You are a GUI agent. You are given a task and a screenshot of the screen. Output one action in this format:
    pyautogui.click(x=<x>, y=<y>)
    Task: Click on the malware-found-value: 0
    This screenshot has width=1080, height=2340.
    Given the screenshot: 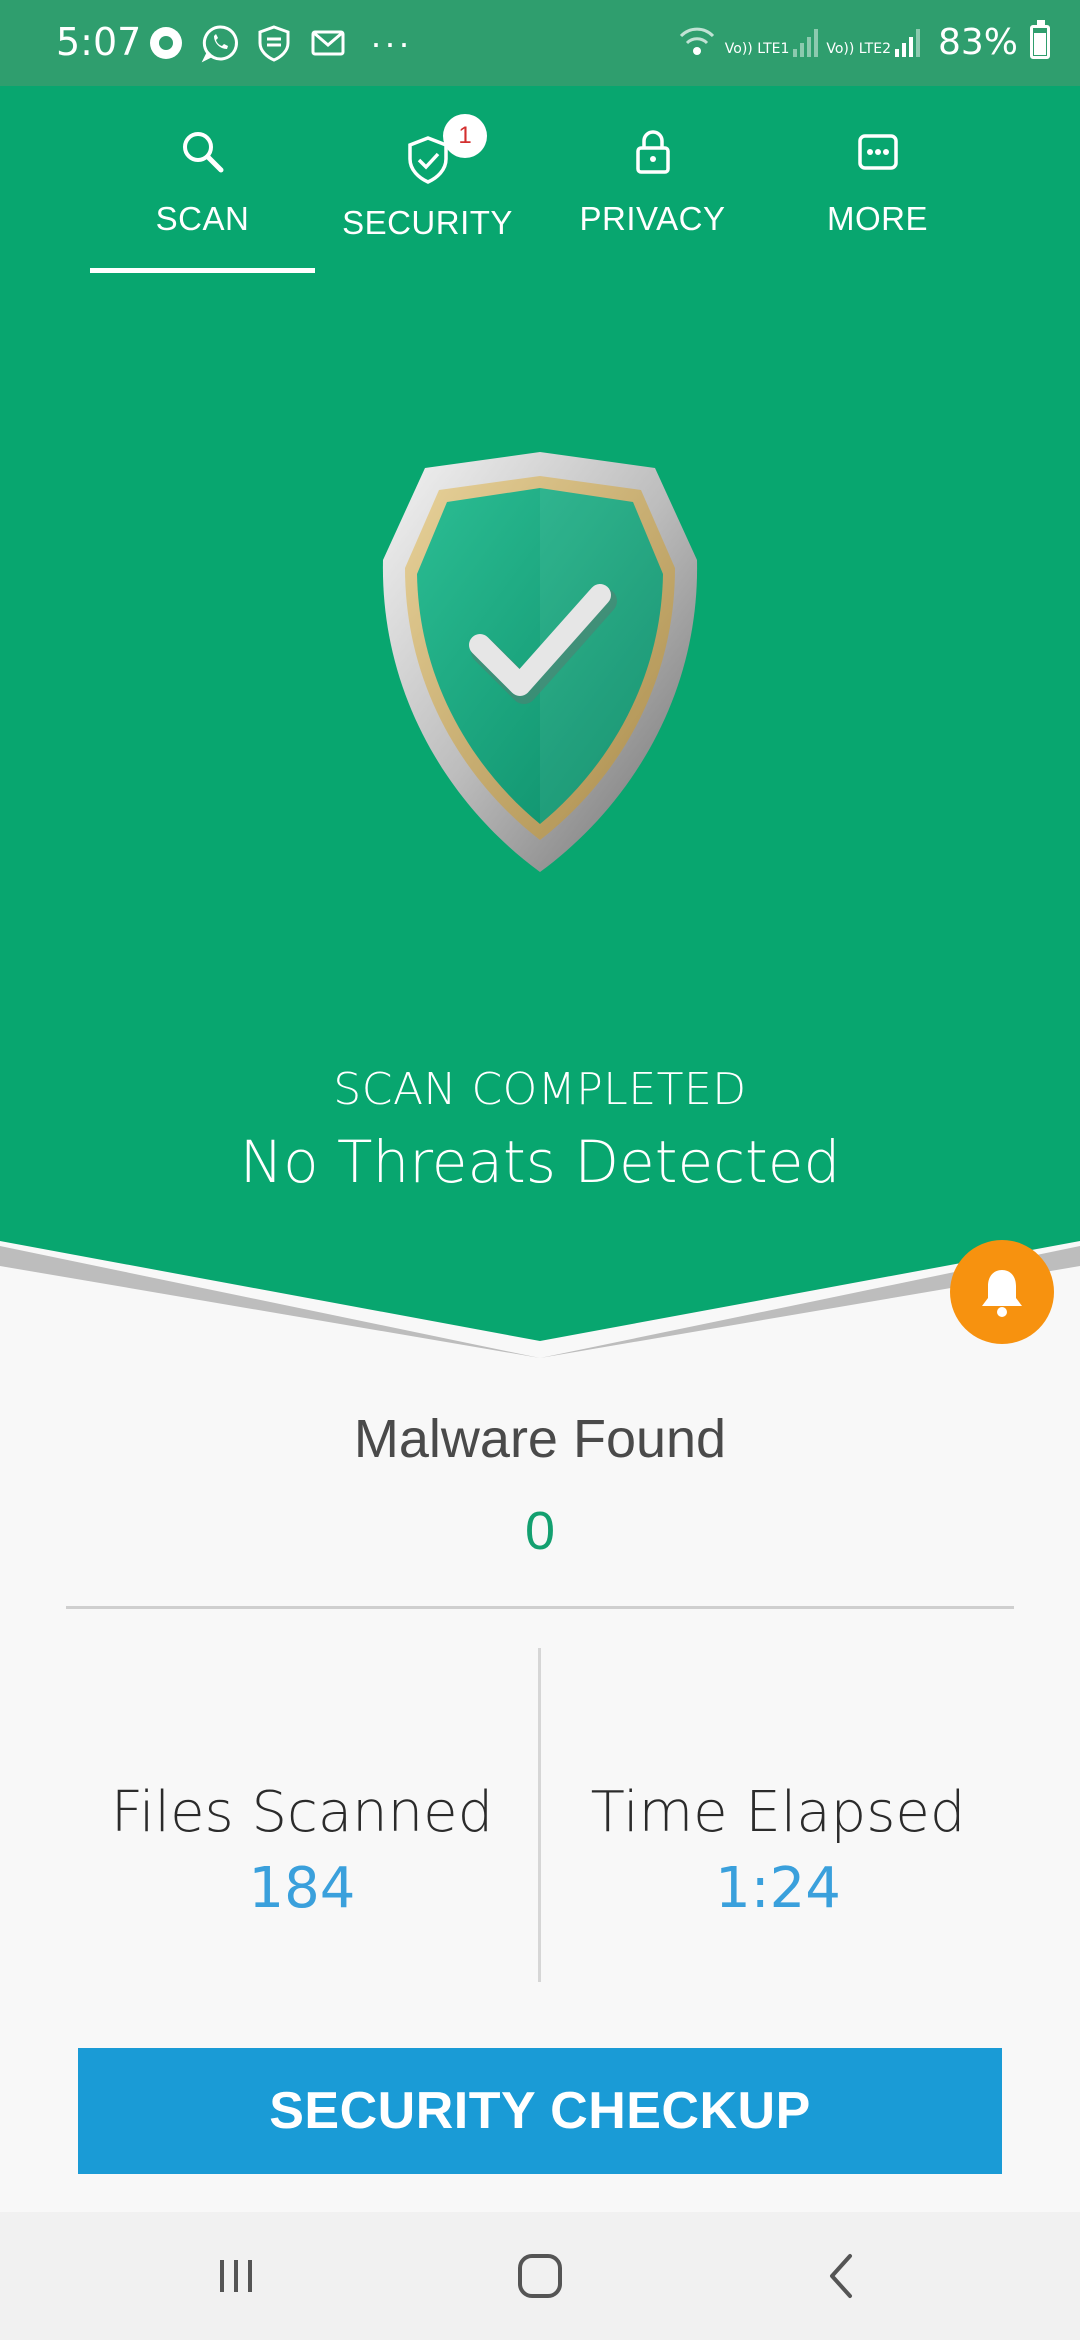 What is the action you would take?
    pyautogui.click(x=540, y=1531)
    